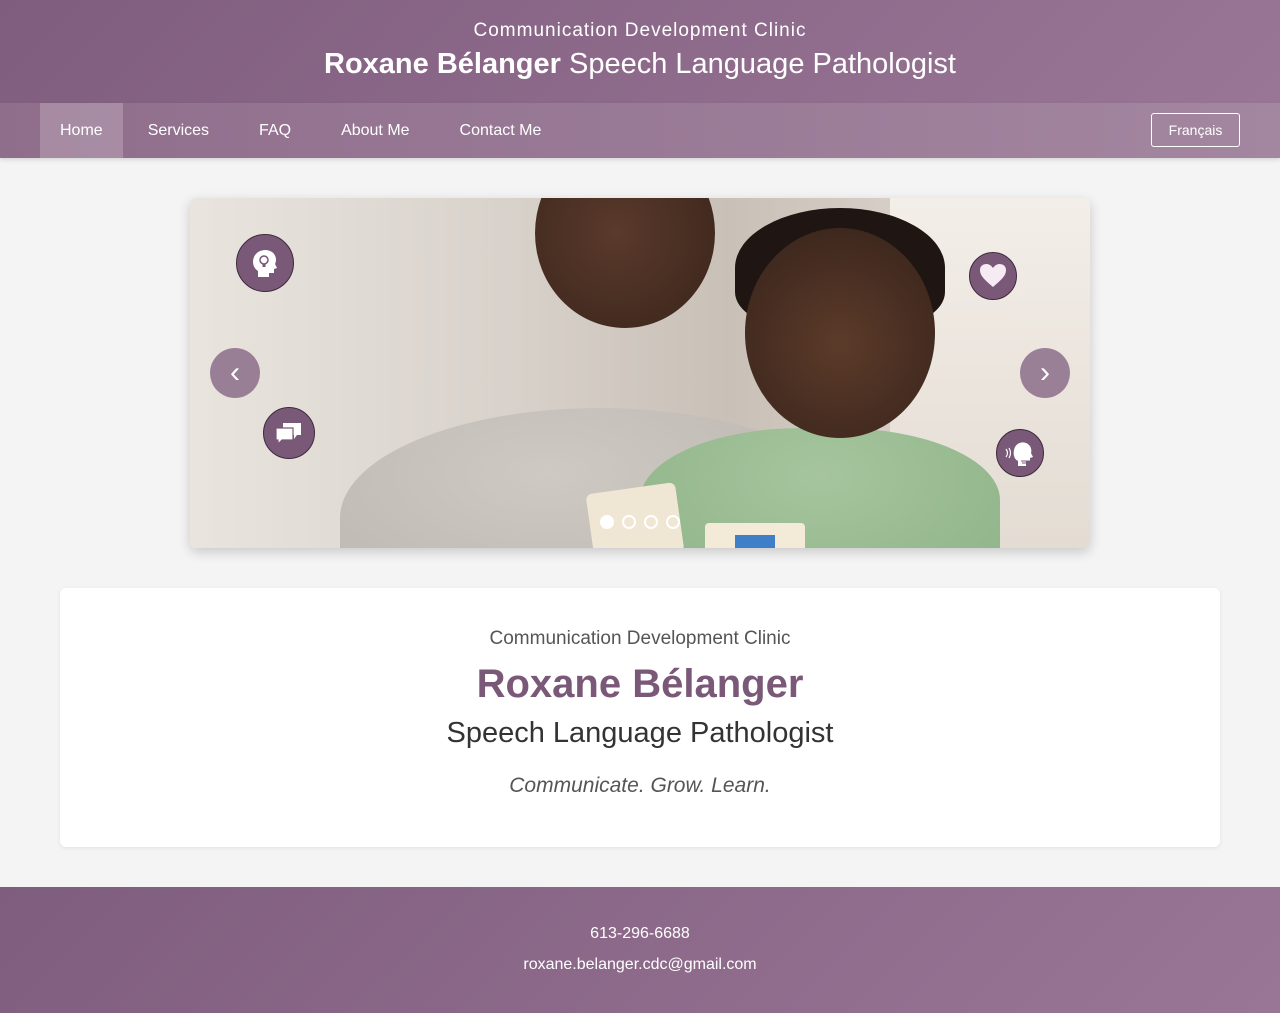  What do you see at coordinates (640, 785) in the screenshot?
I see `intro-tagline: Communicate. Grow. Learn.` at bounding box center [640, 785].